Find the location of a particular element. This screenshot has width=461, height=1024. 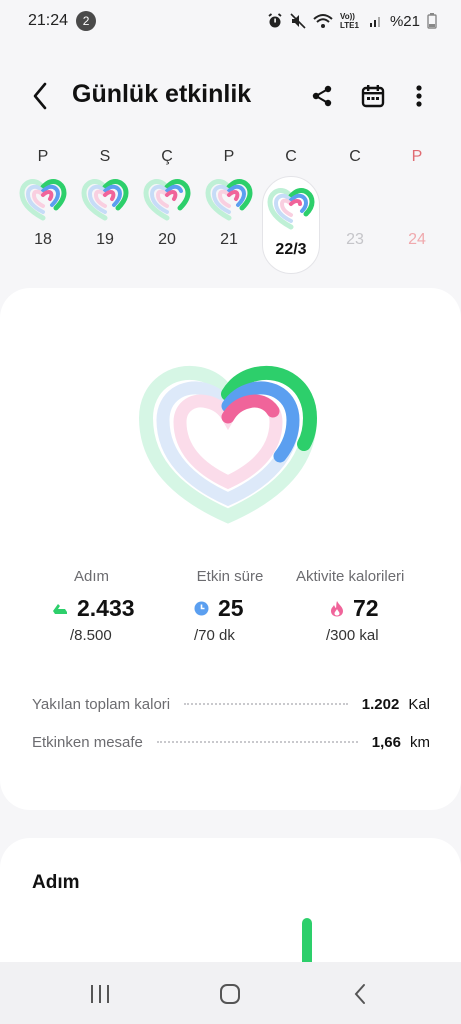

more-options-button is located at coordinates (419, 96).